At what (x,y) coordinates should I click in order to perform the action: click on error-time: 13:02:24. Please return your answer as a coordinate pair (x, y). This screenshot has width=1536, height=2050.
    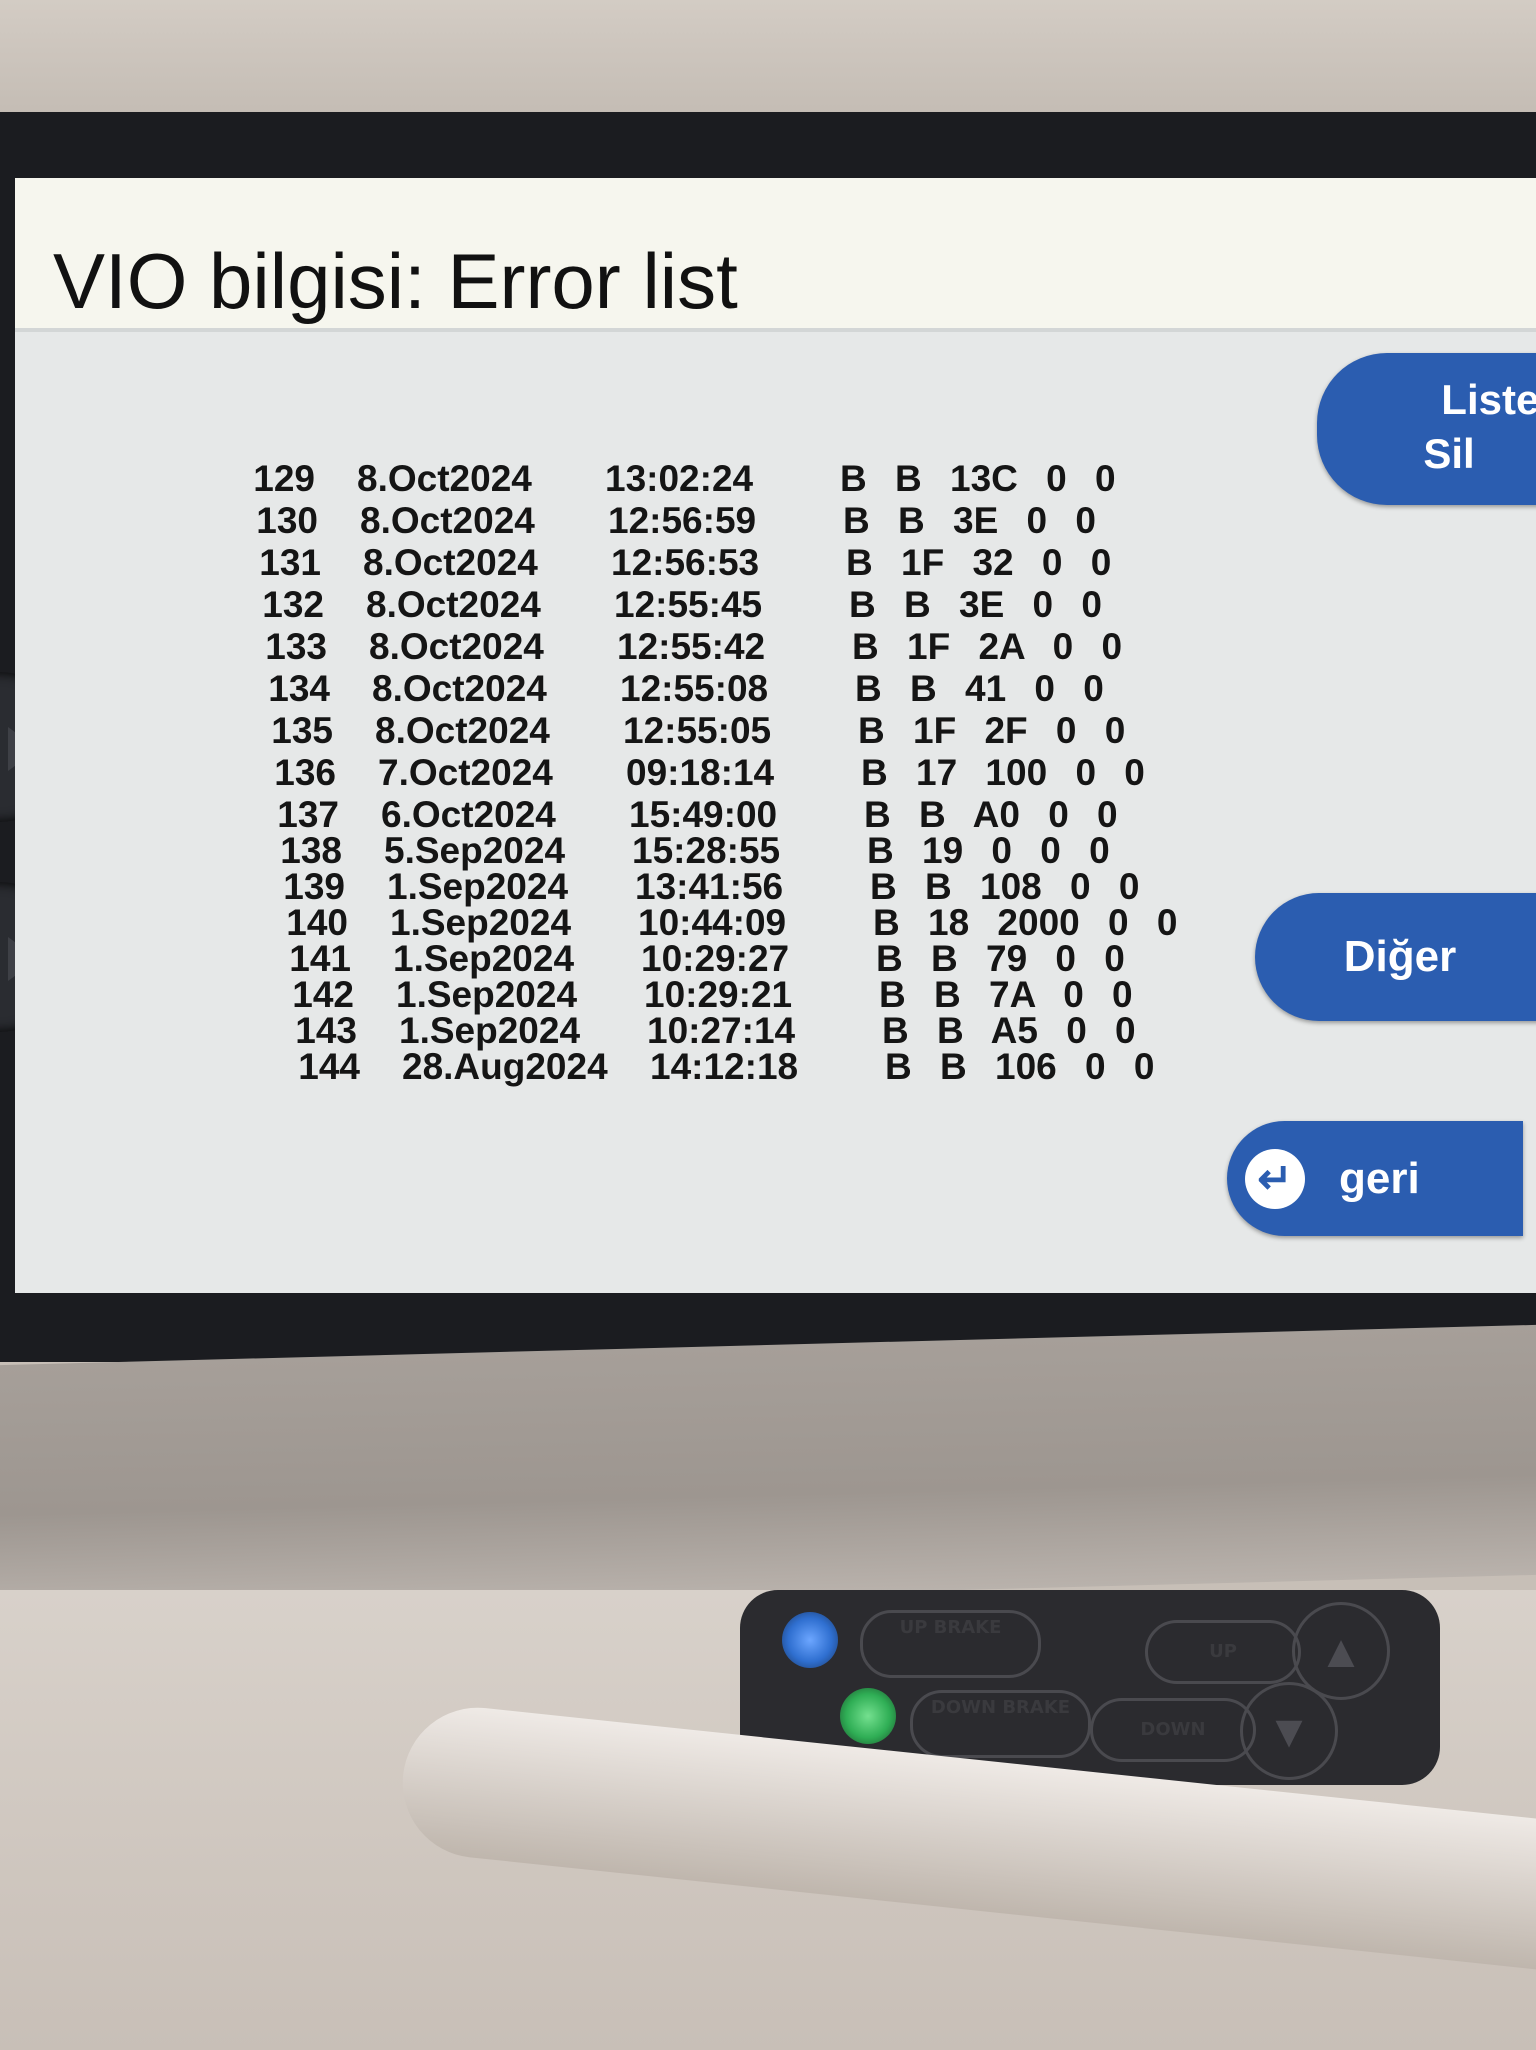
    Looking at the image, I should click on (679, 478).